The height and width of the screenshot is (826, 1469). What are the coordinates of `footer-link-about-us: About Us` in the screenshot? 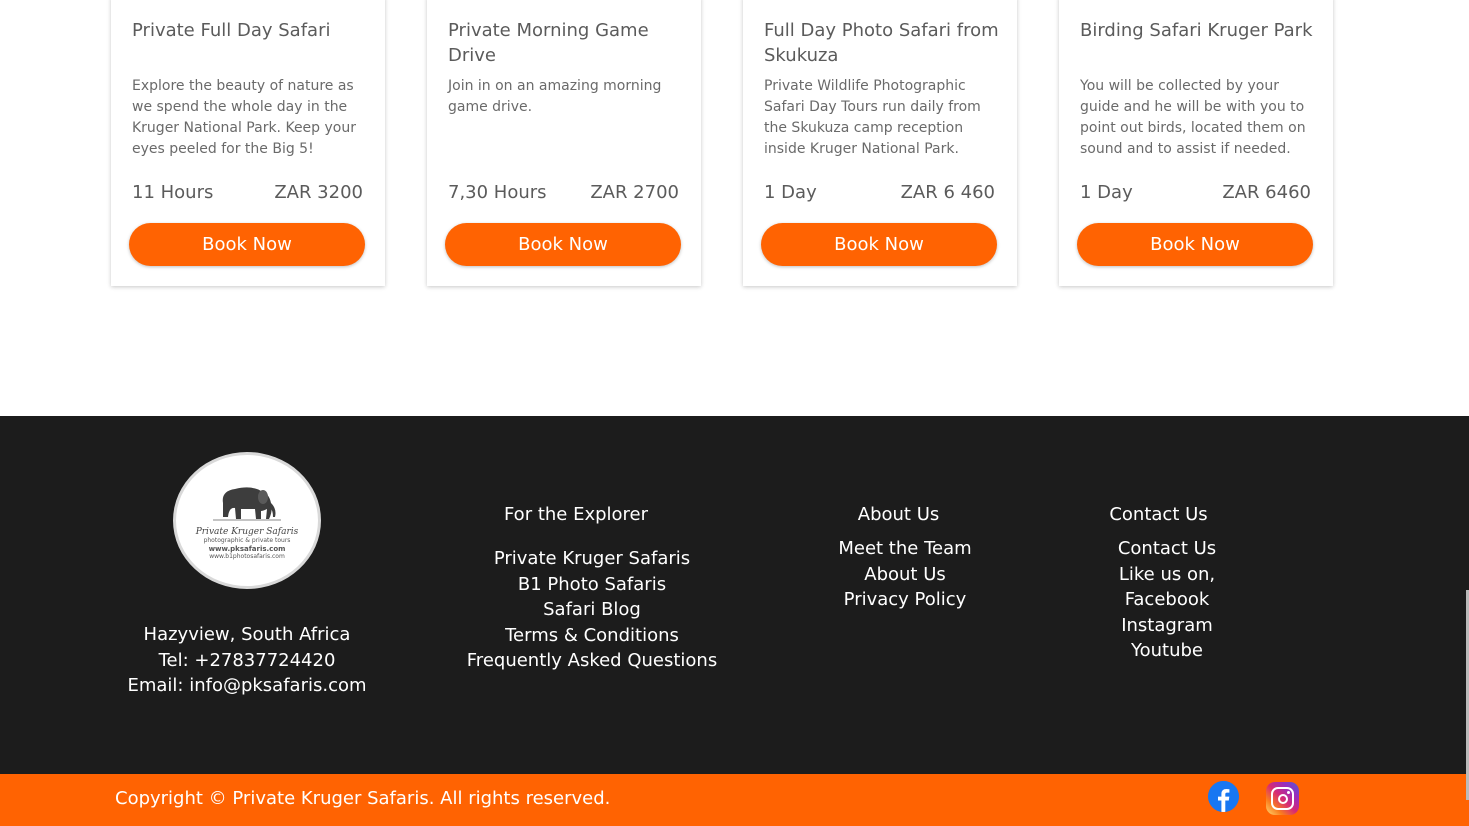 It's located at (905, 575).